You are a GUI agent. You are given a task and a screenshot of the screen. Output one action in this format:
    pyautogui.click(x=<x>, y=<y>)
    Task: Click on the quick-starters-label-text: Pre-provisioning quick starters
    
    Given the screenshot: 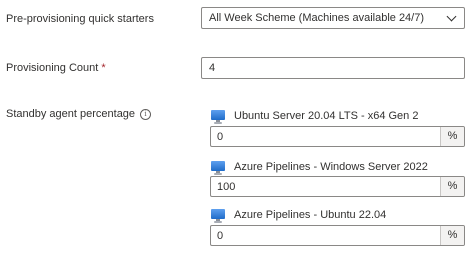 What is the action you would take?
    pyautogui.click(x=80, y=19)
    